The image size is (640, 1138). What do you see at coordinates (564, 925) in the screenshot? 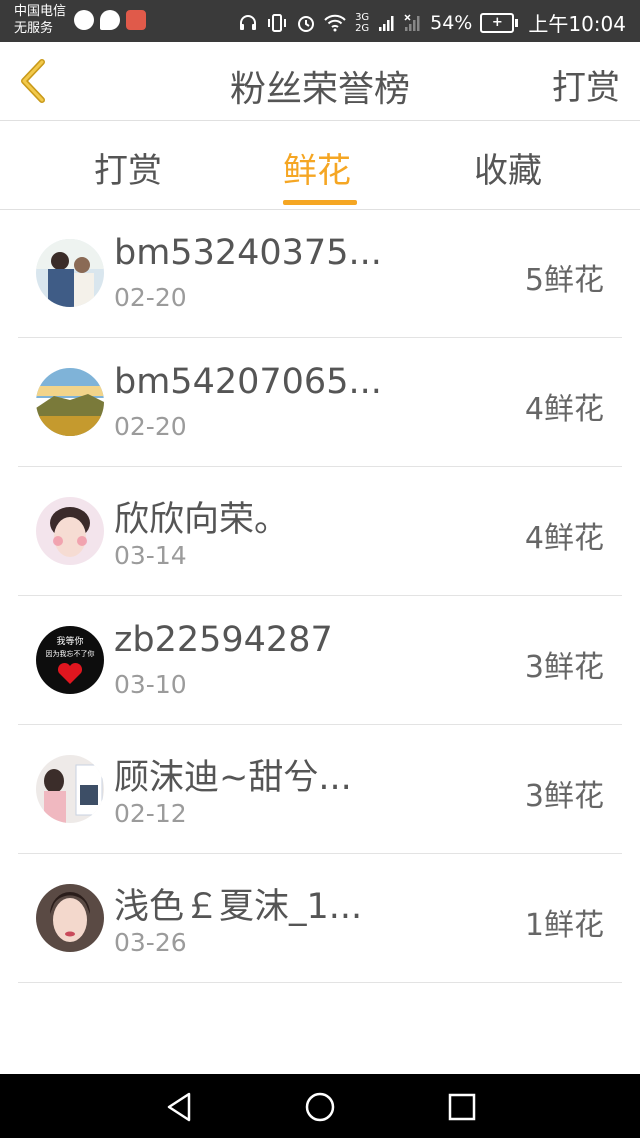
I see `flower-count: 1鲜花` at bounding box center [564, 925].